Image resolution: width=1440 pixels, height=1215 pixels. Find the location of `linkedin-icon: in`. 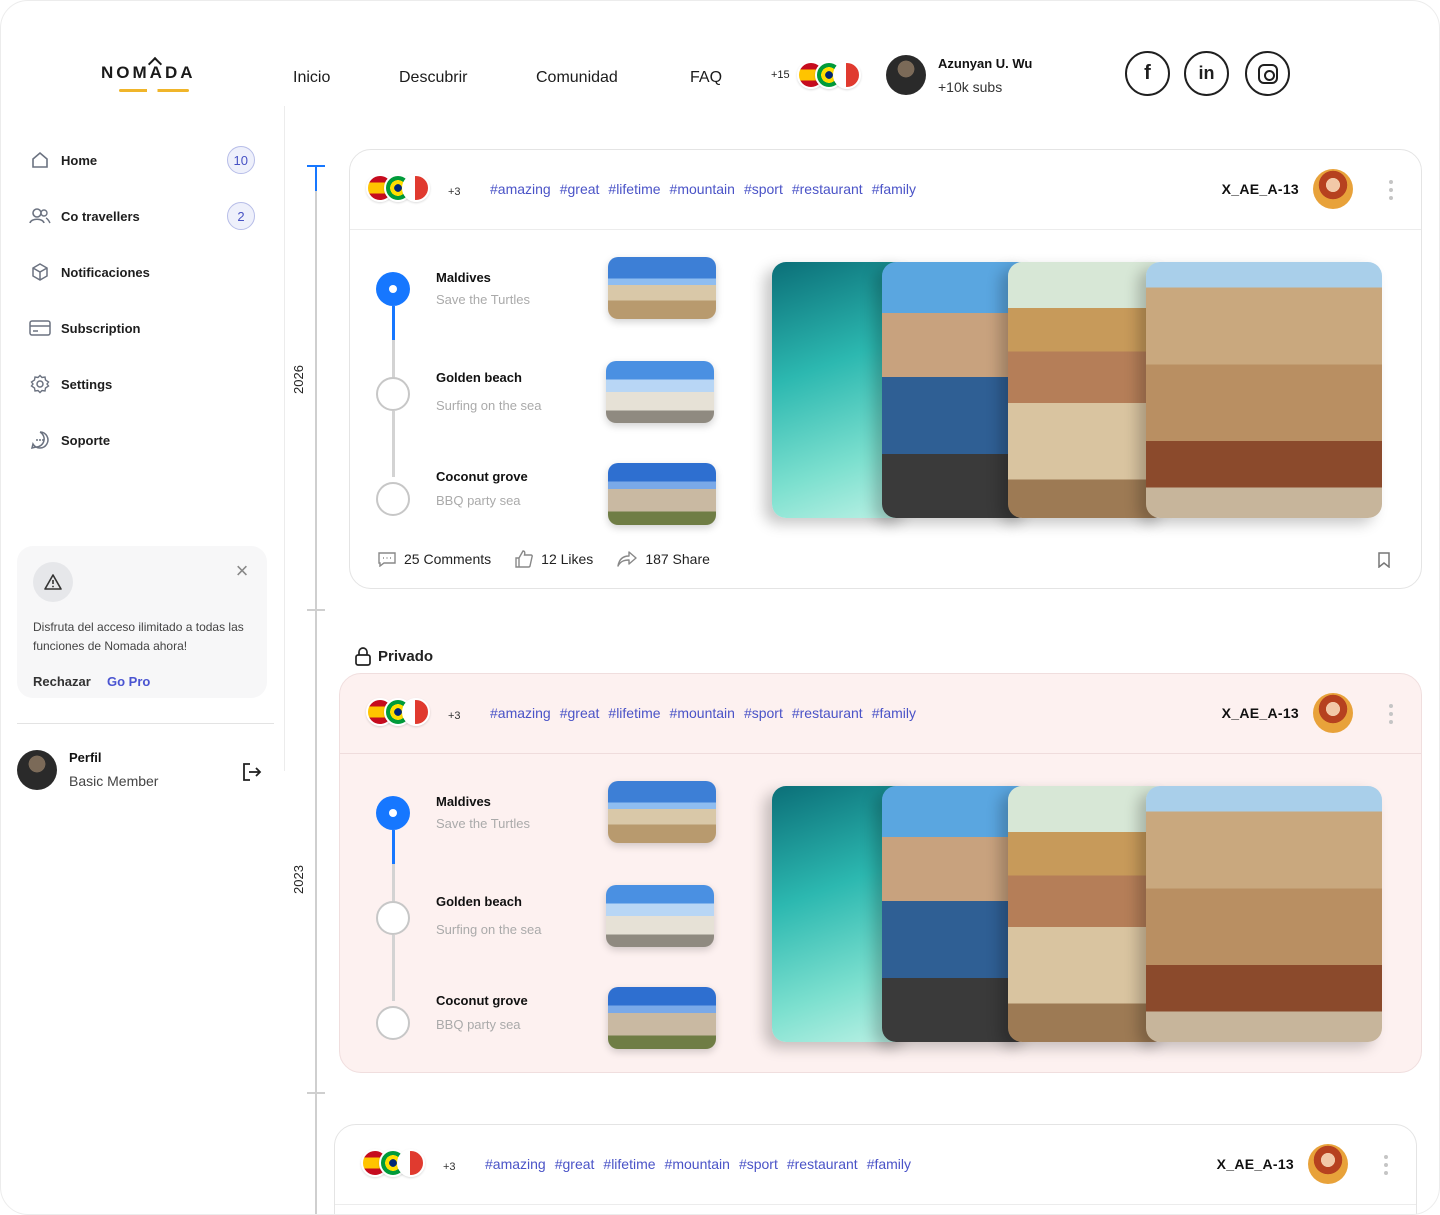

linkedin-icon: in is located at coordinates (1206, 73).